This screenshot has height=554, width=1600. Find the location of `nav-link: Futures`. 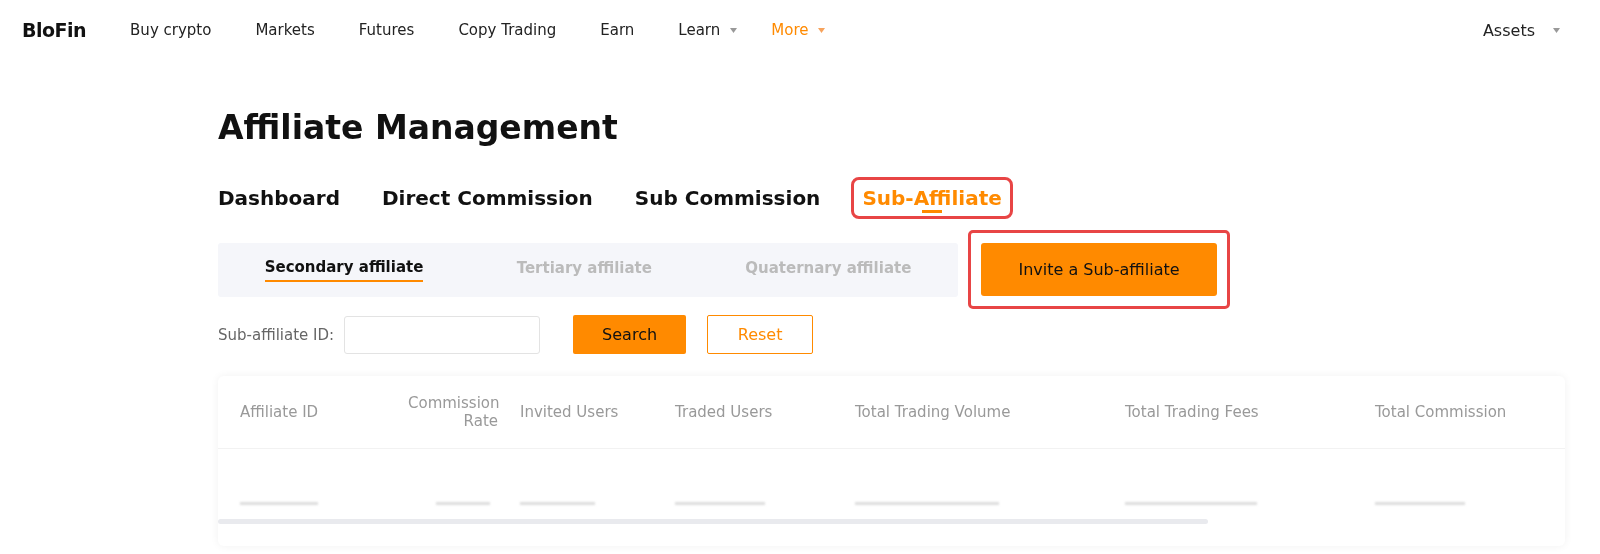

nav-link: Futures is located at coordinates (386, 30).